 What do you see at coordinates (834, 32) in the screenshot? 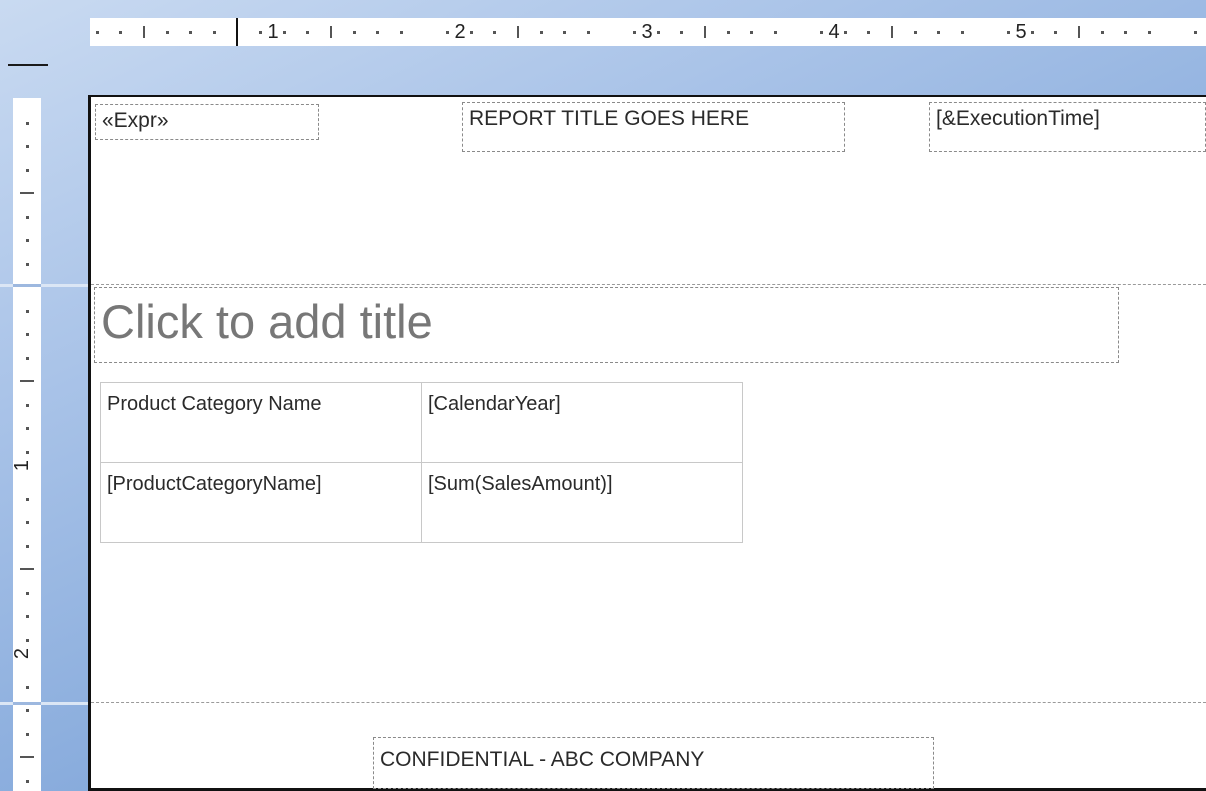
I see `ruler-number: 4` at bounding box center [834, 32].